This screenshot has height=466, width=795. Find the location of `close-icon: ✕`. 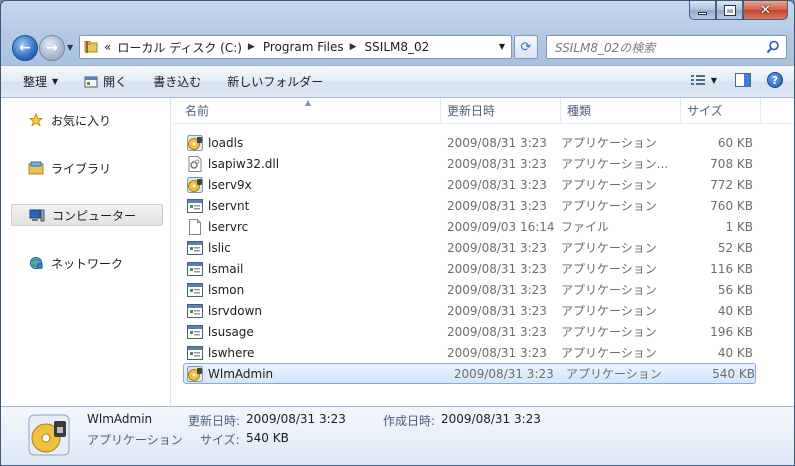

close-icon: ✕ is located at coordinates (765, 10).